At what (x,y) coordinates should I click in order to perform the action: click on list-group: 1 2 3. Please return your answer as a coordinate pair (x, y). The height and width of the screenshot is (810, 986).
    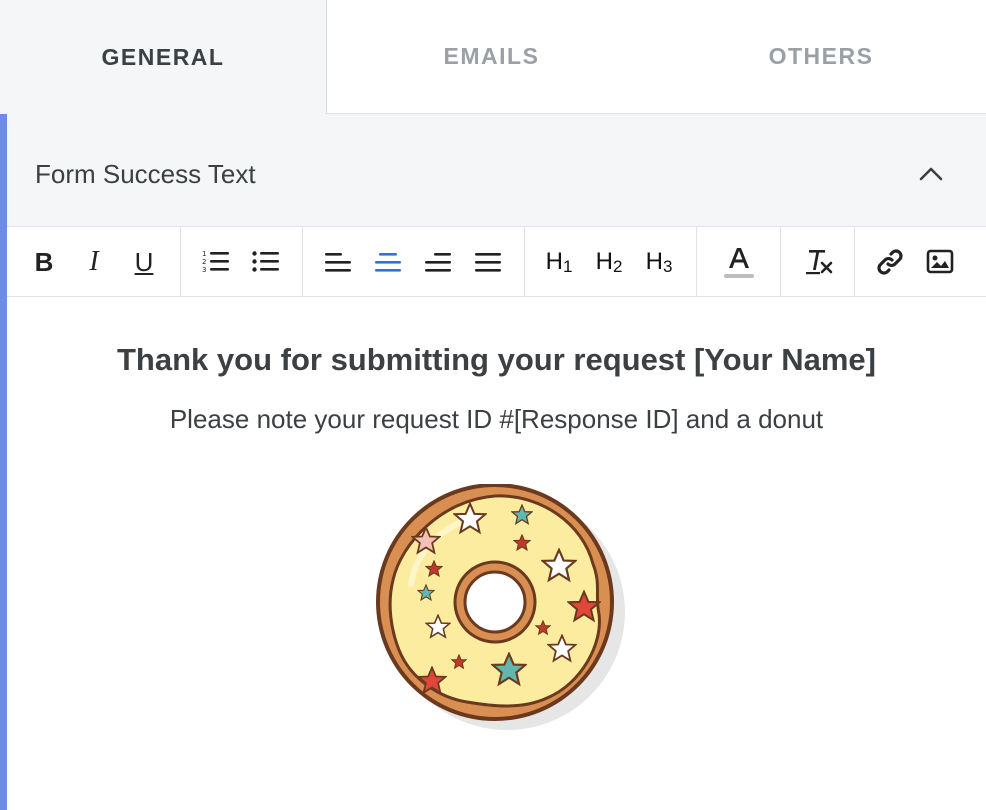
    Looking at the image, I should click on (242, 262).